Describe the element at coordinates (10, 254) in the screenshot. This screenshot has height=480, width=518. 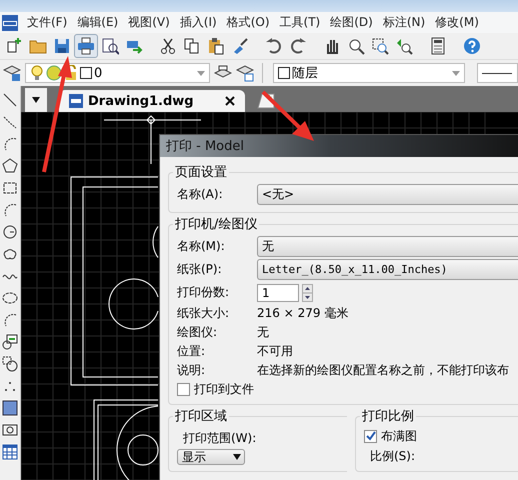
I see `cloud-icon` at that location.